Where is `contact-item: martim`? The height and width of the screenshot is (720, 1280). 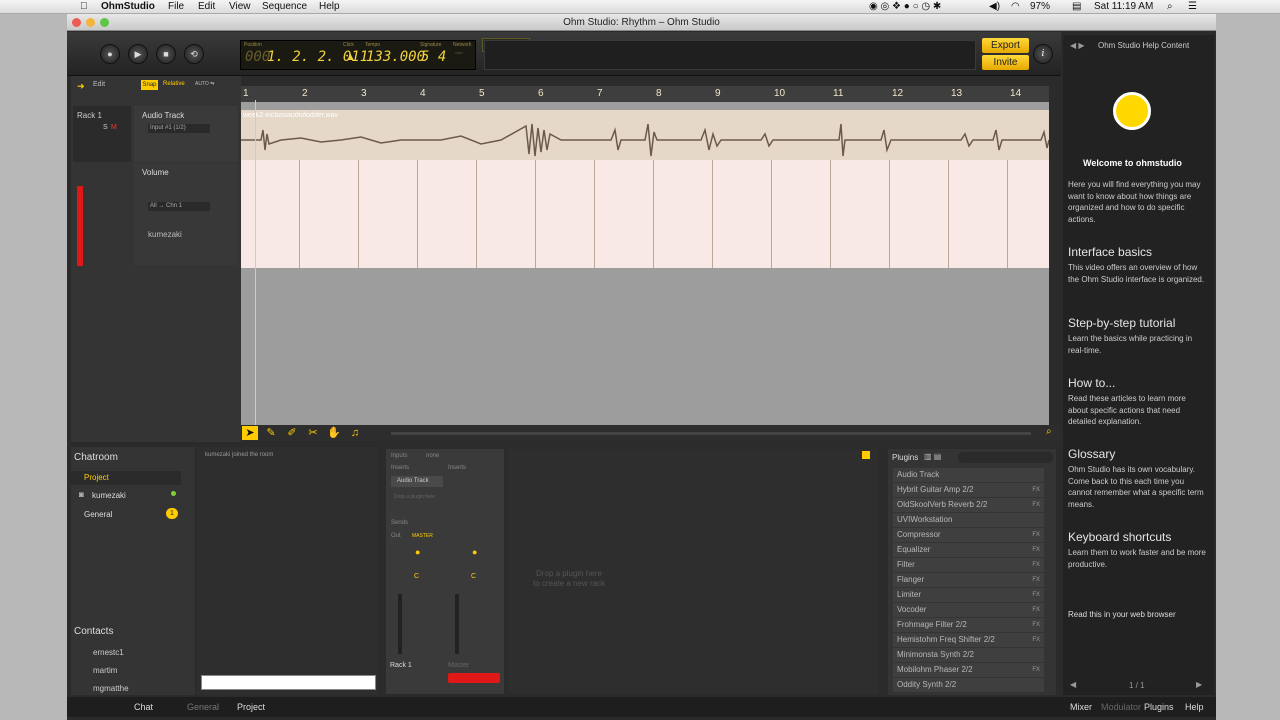
contact-item: martim is located at coordinates (105, 670).